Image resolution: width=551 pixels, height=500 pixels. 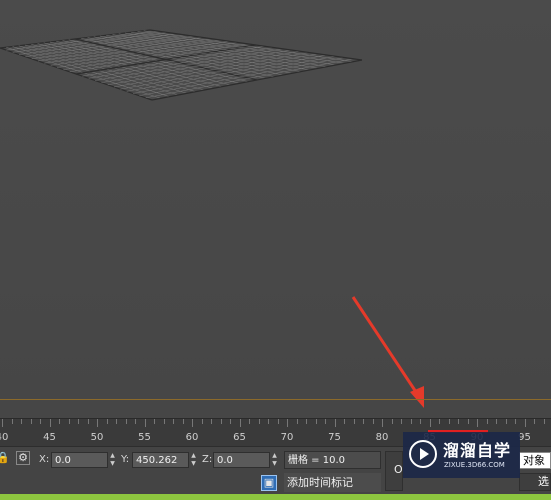 What do you see at coordinates (239, 437) in the screenshot?
I see `track-bar-label: 65` at bounding box center [239, 437].